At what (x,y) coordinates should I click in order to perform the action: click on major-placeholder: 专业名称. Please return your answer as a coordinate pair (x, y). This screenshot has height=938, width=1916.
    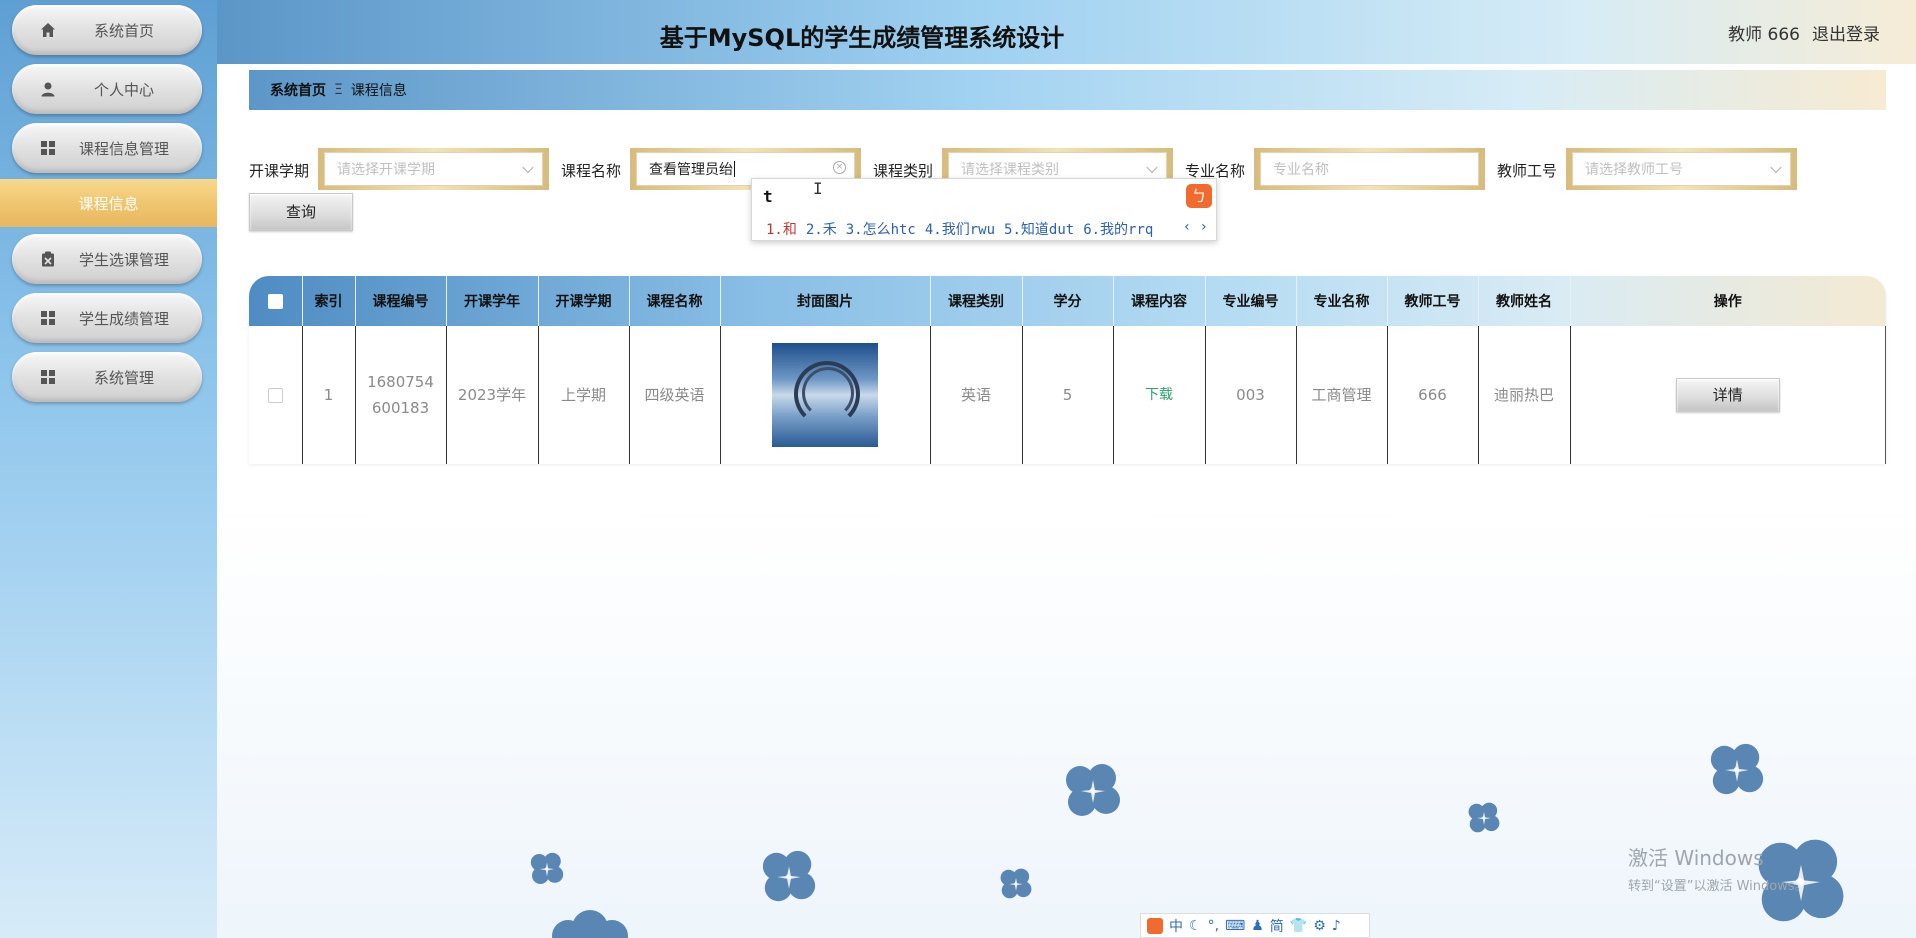
    Looking at the image, I should click on (1301, 170).